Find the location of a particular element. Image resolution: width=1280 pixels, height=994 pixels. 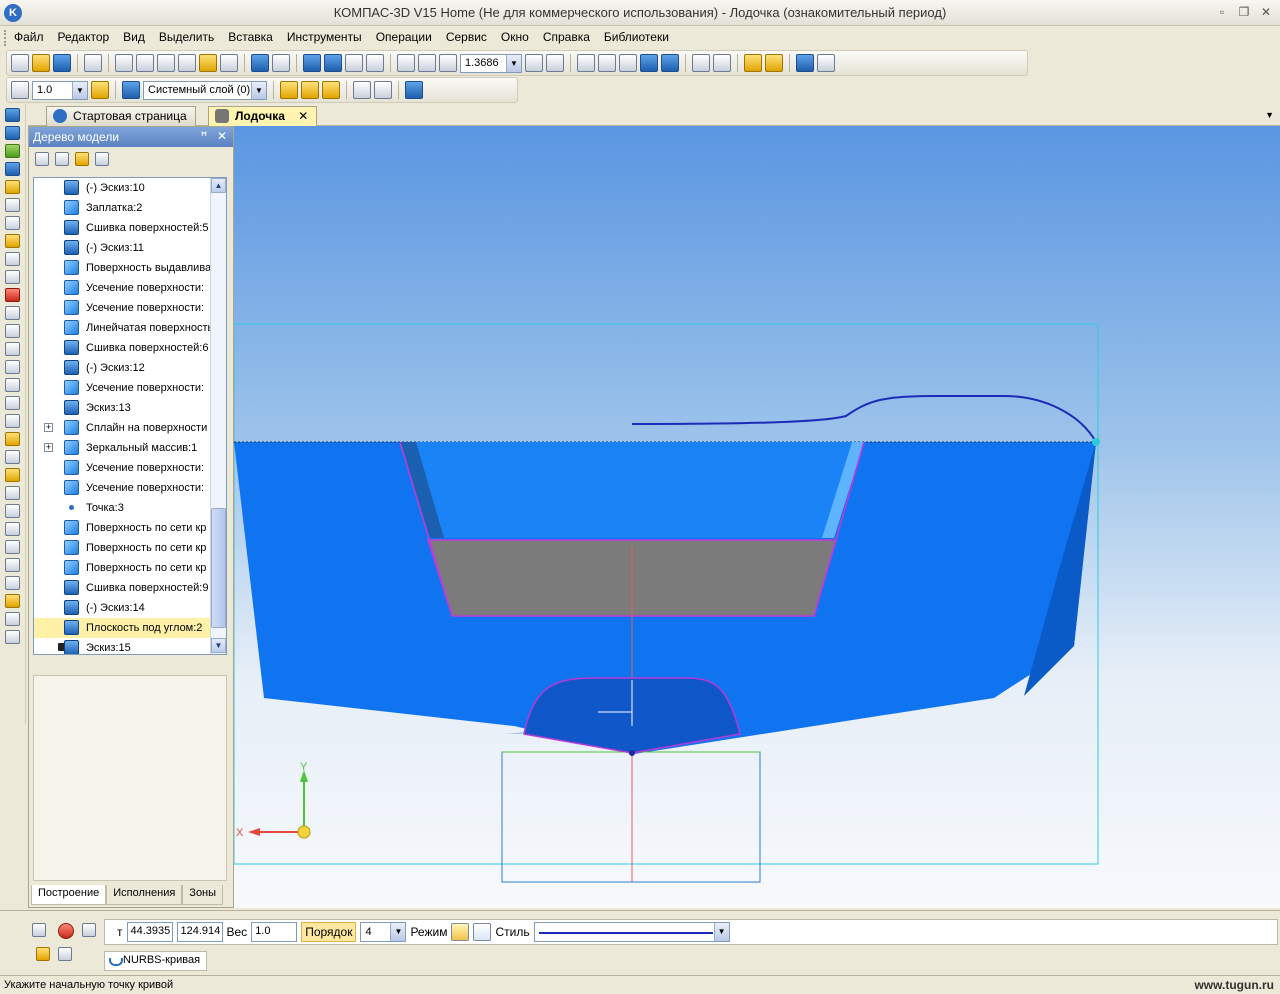

perspective-icon is located at coordinates (753, 63).